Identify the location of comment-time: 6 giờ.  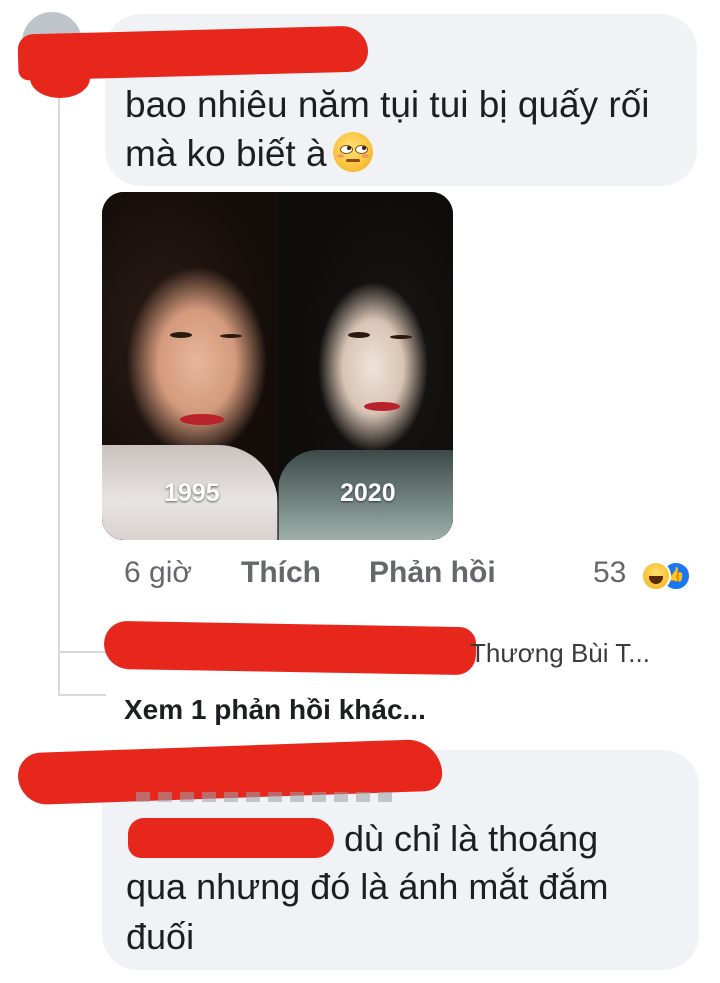
(158, 572).